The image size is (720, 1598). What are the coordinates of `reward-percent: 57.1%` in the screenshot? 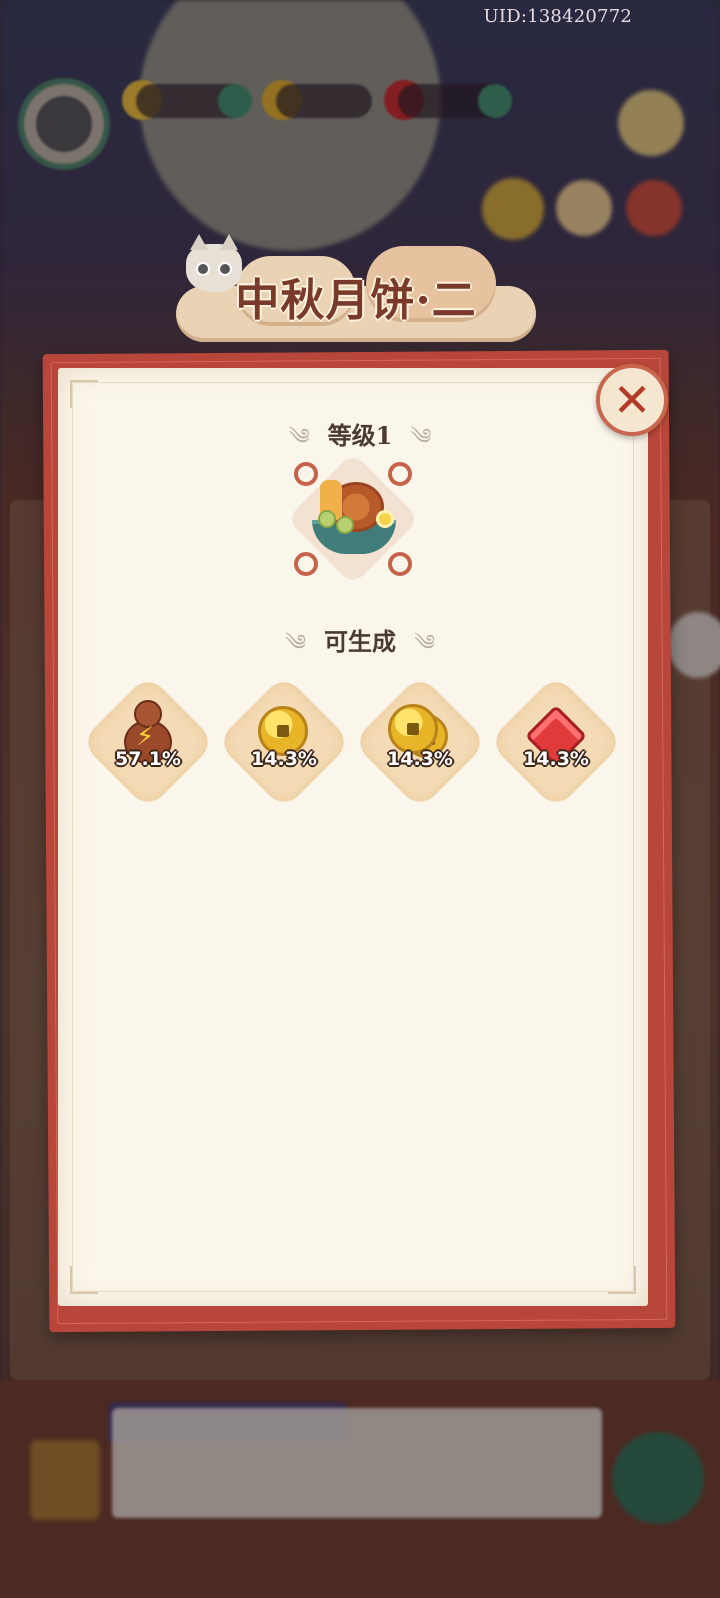 It's located at (148, 759).